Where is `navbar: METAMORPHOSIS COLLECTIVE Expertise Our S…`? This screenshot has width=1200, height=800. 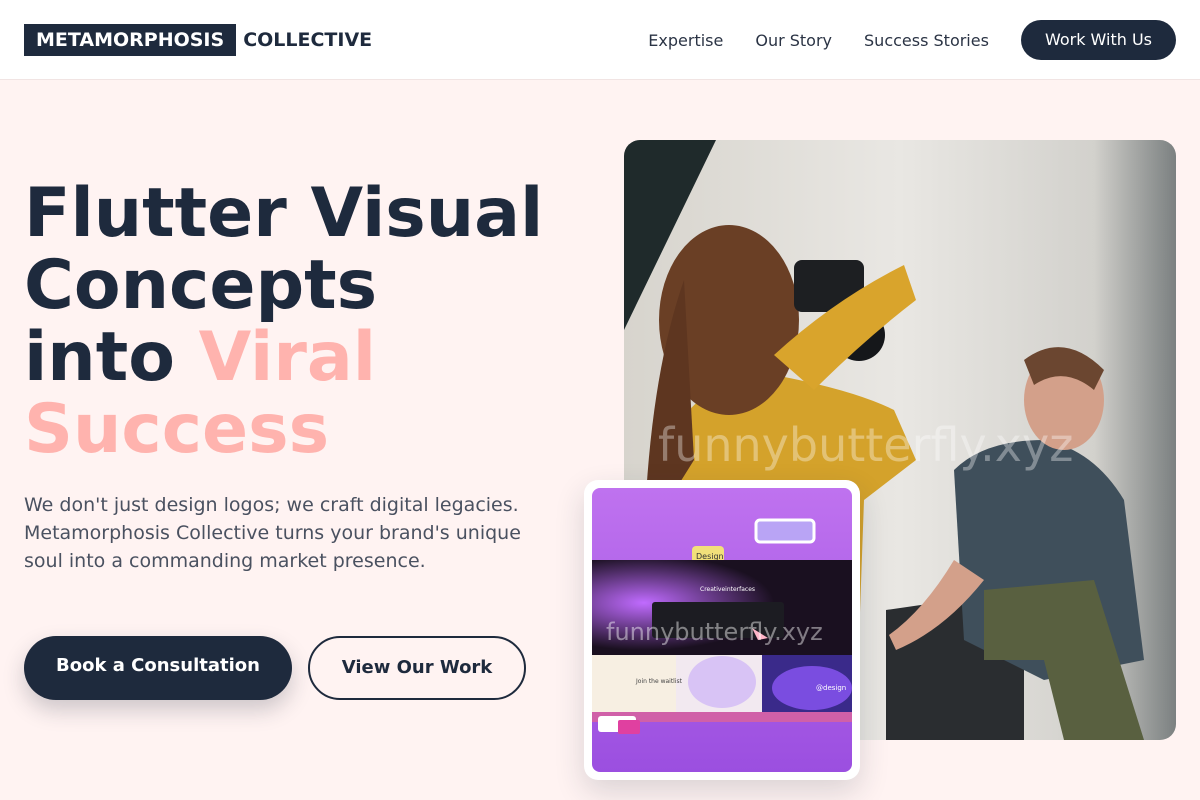 navbar: METAMORPHOSIS COLLECTIVE Expertise Our S… is located at coordinates (600, 40).